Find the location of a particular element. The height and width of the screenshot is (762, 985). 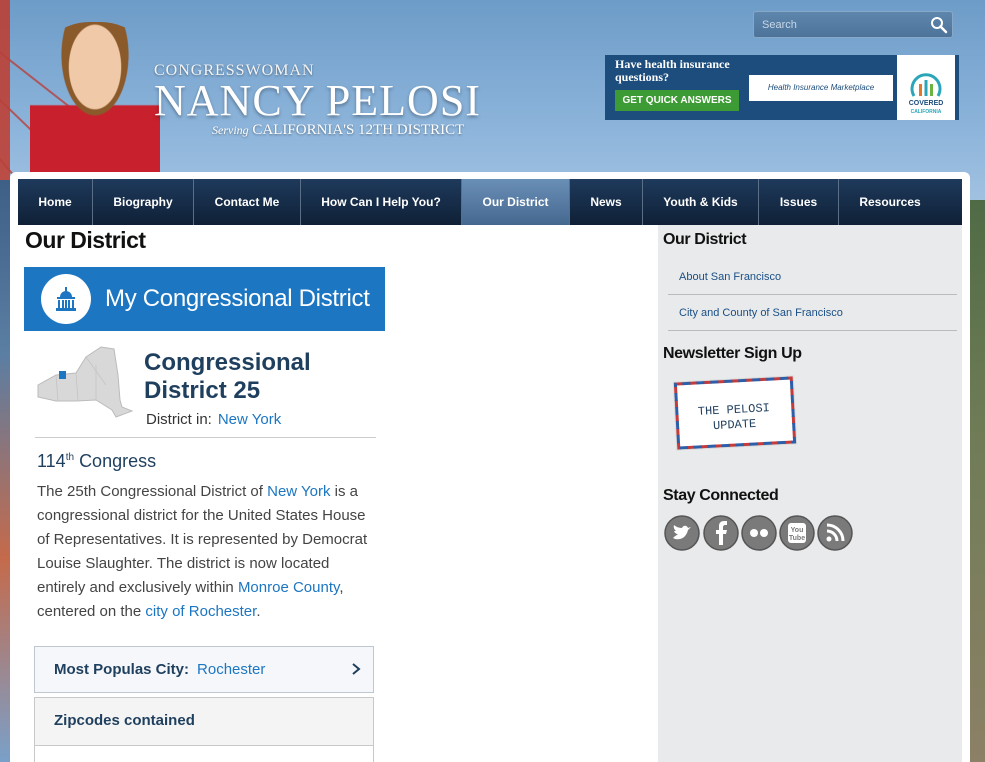

title-big: NANCY PELOSI is located at coordinates (317, 100).